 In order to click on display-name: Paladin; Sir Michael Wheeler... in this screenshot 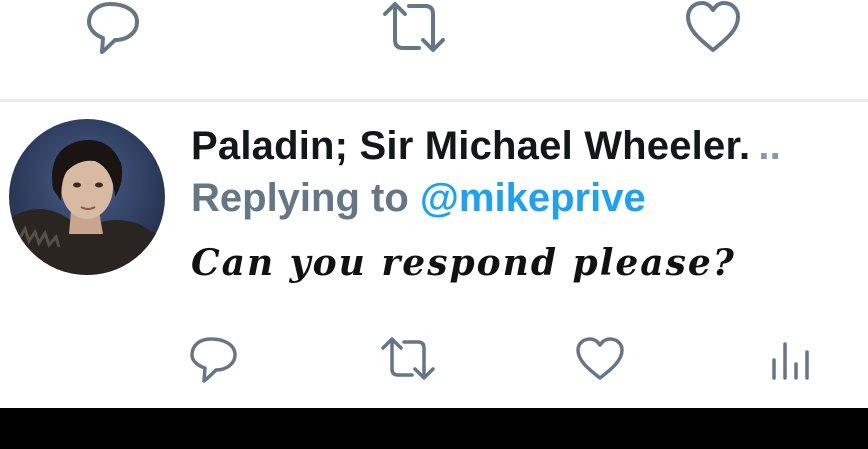, I will do `click(529, 146)`.